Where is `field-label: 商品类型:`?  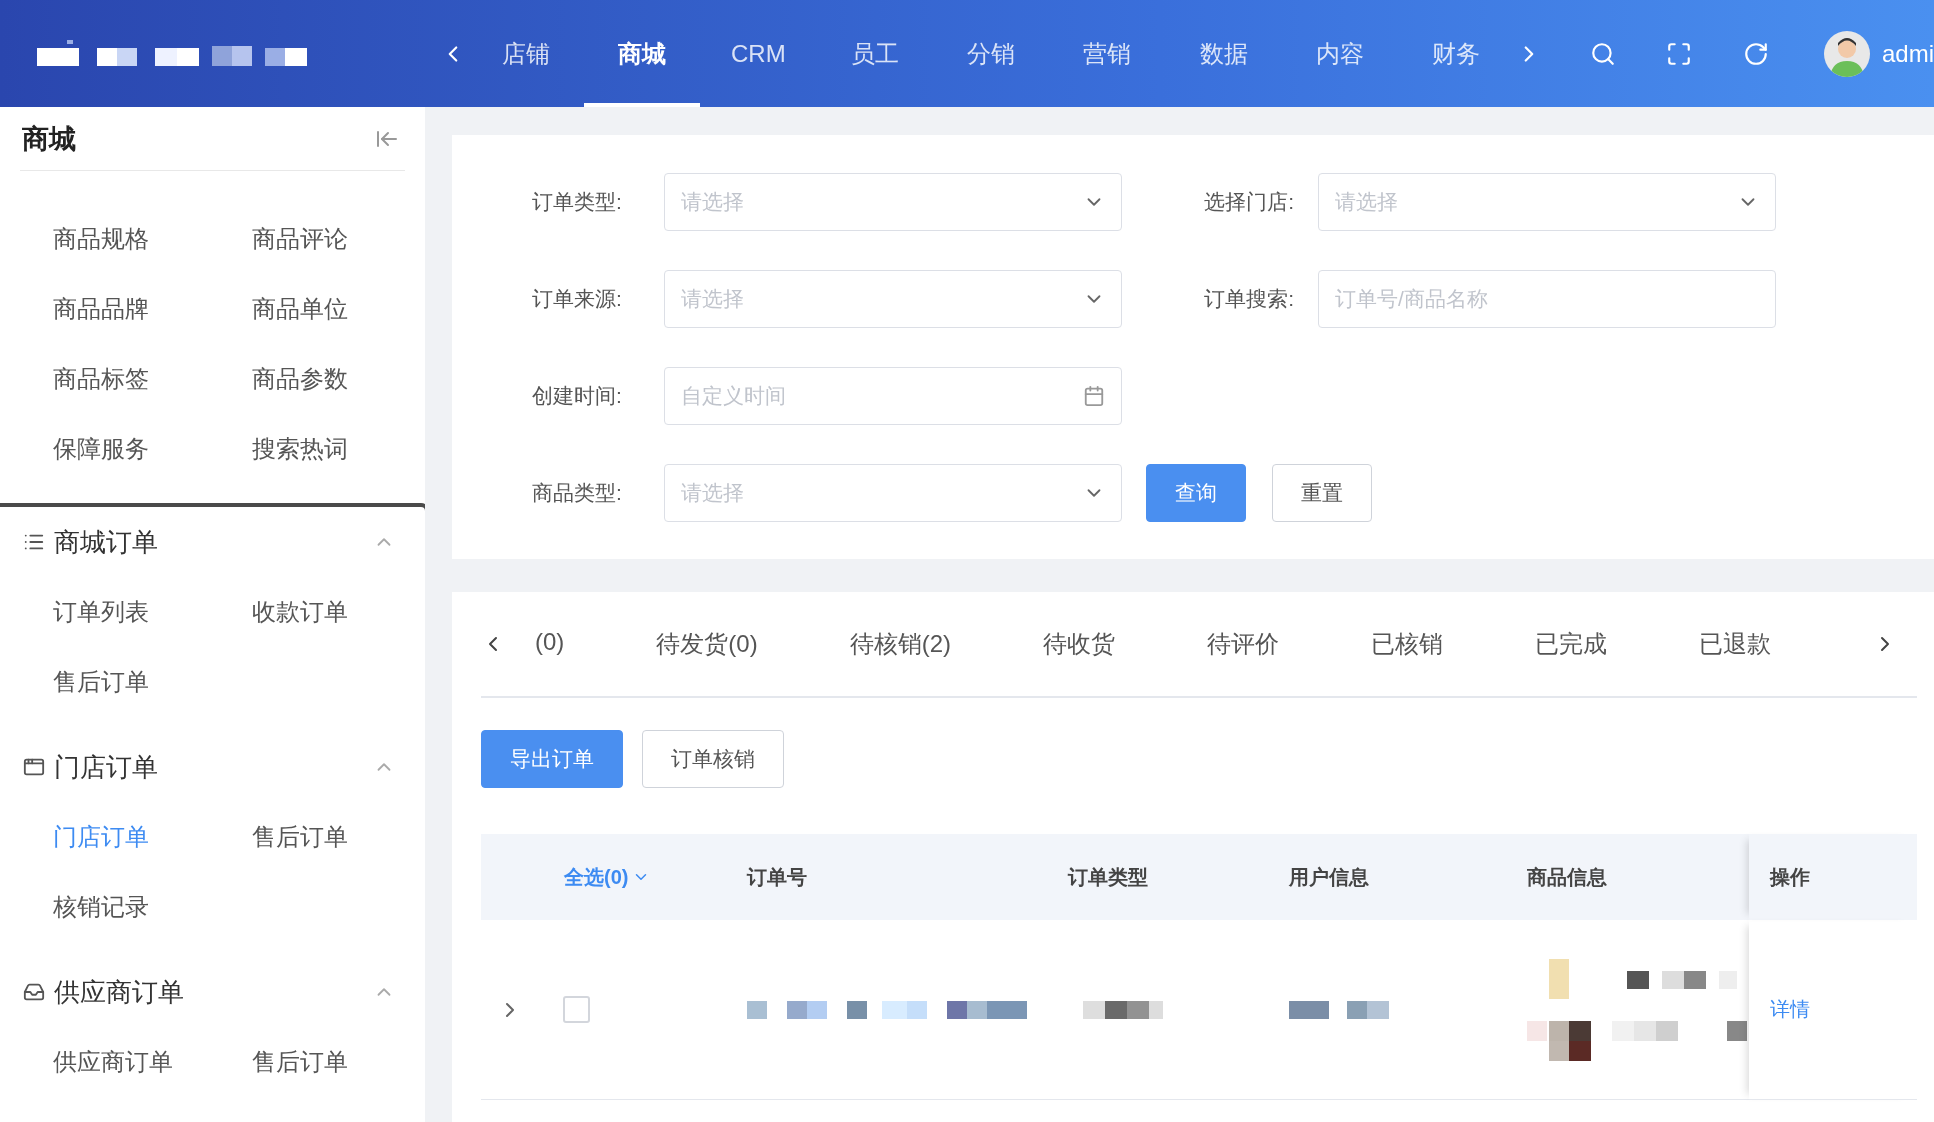 field-label: 商品类型: is located at coordinates (577, 493).